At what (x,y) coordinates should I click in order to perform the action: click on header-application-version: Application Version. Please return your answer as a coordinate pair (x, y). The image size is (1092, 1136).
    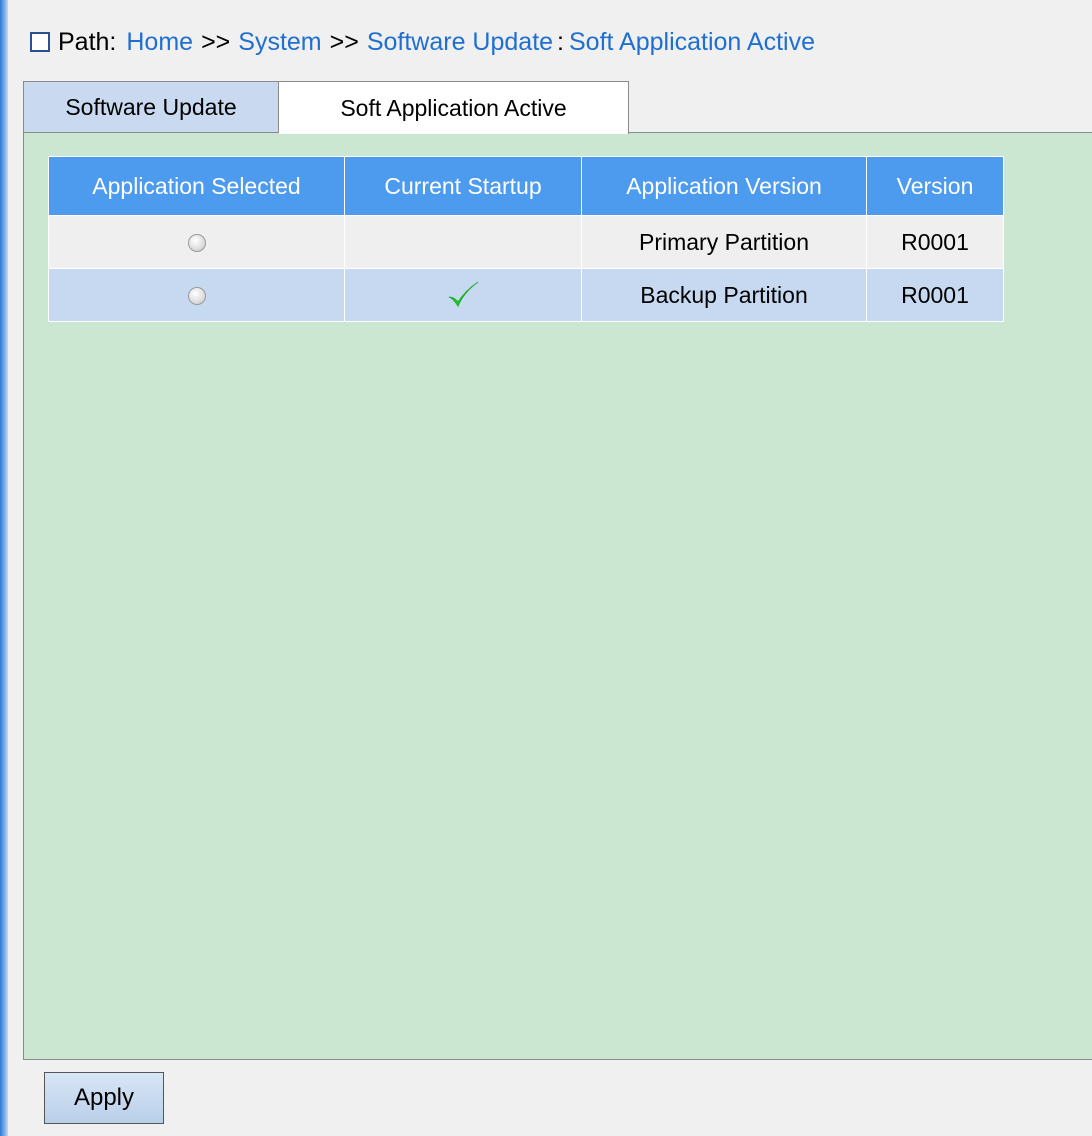
    Looking at the image, I should click on (724, 186).